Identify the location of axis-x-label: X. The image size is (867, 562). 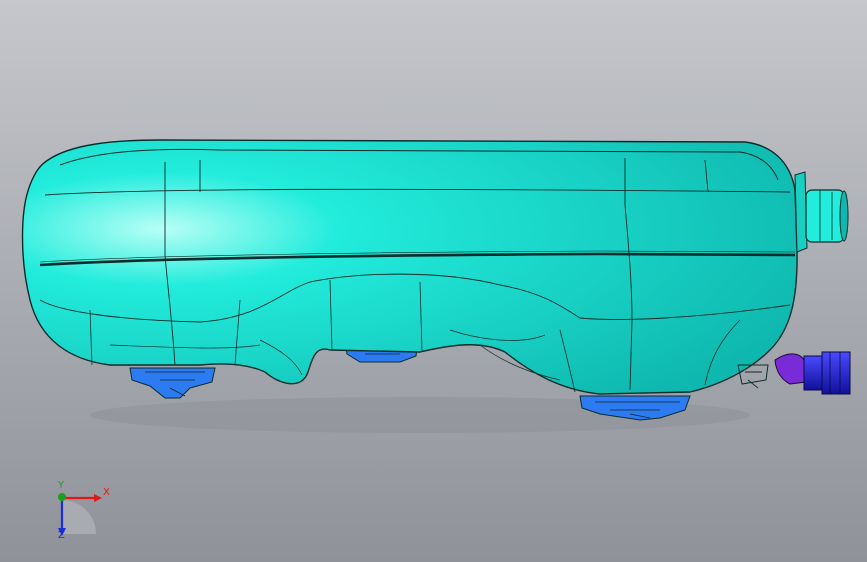
(106, 492).